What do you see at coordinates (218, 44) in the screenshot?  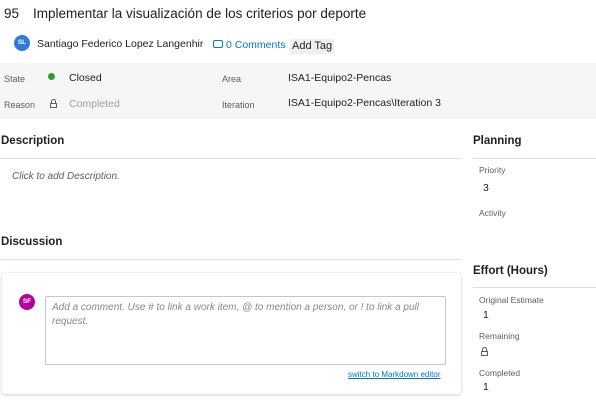 I see `comment-icon` at bounding box center [218, 44].